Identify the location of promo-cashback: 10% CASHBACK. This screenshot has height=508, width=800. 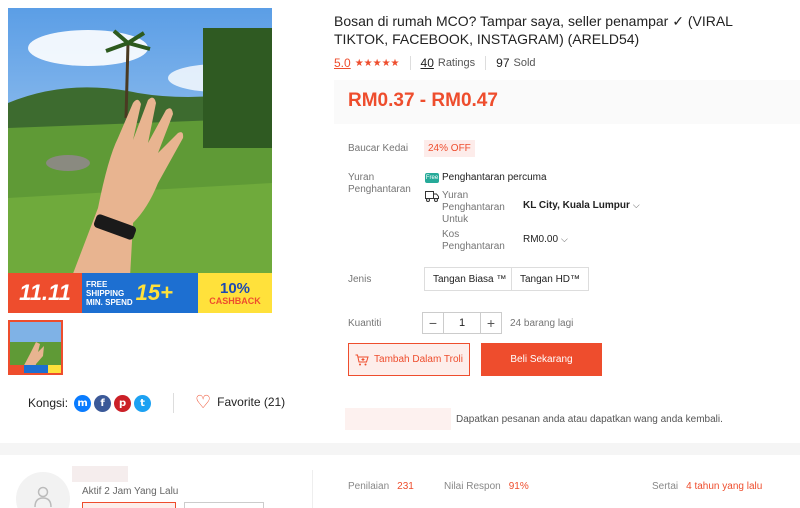
(235, 293).